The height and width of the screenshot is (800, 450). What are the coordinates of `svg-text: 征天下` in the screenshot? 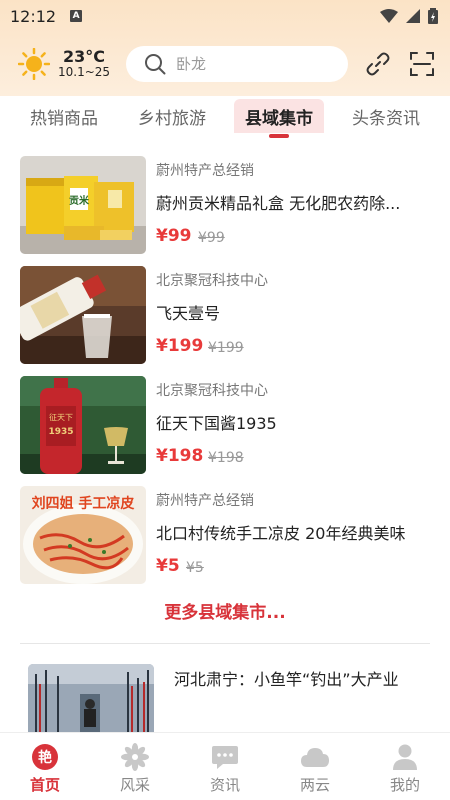 It's located at (61, 417).